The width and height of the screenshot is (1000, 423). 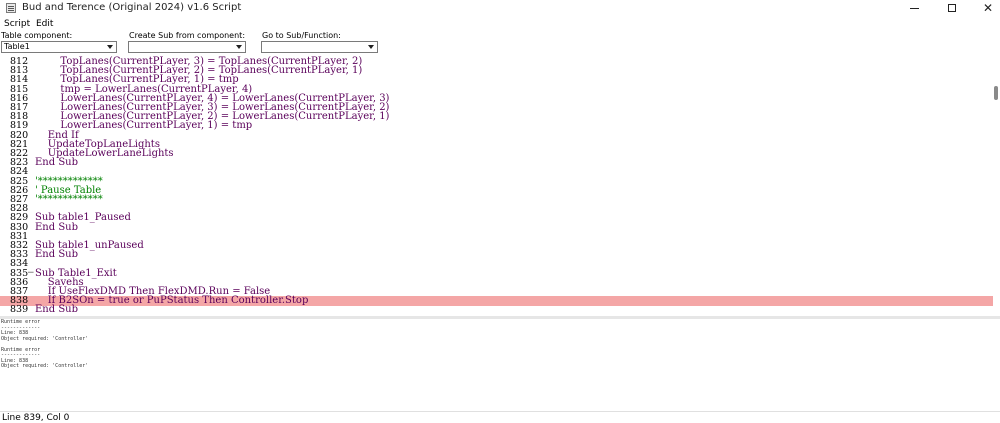 I want to click on cursor-position: Line 839, Col 0, so click(x=36, y=418).